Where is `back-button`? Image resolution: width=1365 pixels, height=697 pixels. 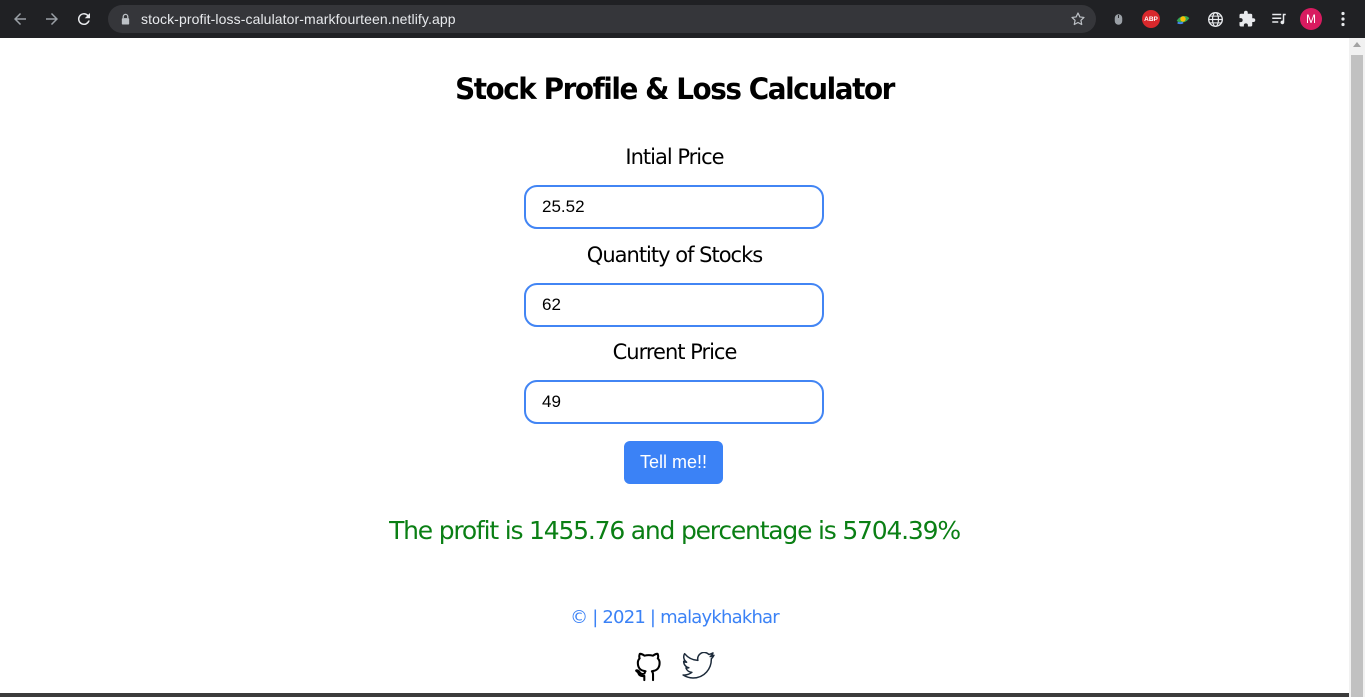
back-button is located at coordinates (20, 19).